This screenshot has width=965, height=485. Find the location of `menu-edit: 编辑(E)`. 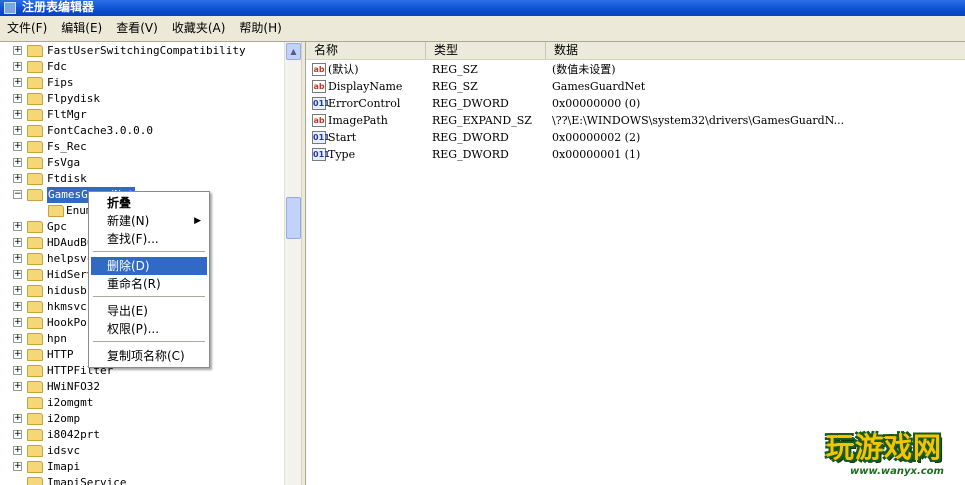

menu-edit: 编辑(E) is located at coordinates (81, 28).